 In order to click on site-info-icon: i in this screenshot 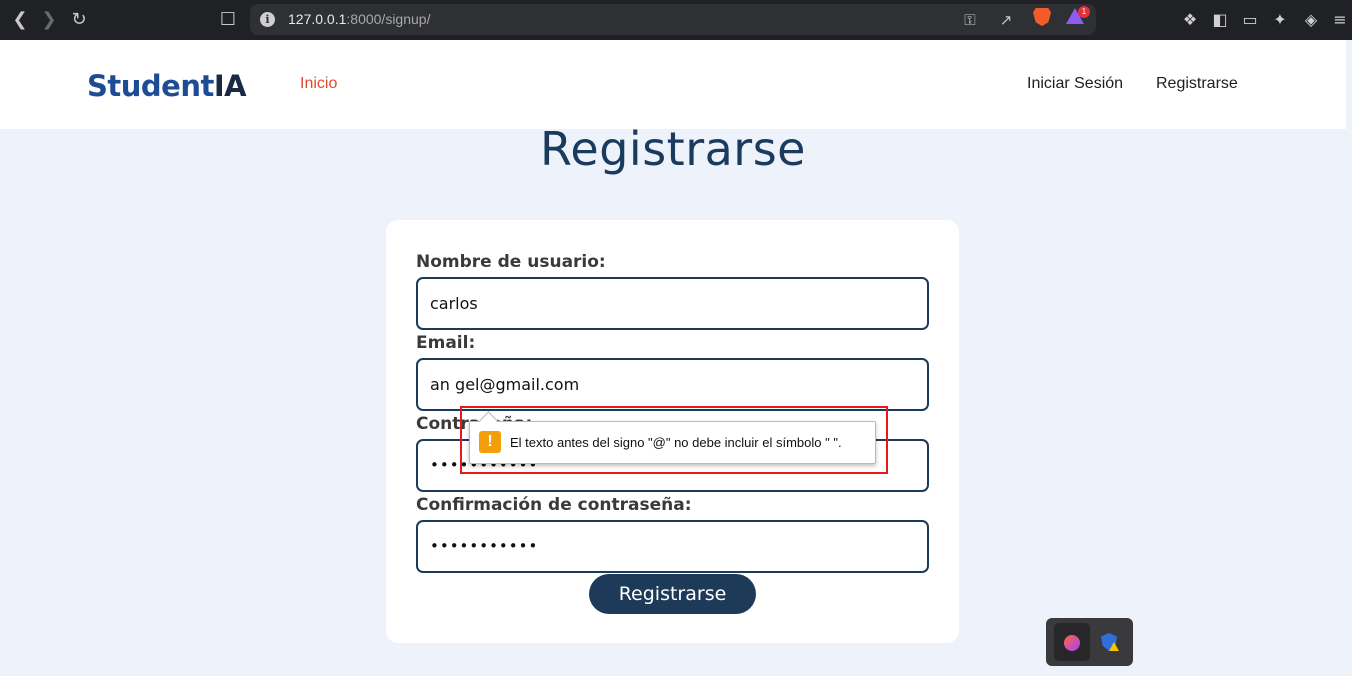, I will do `click(267, 19)`.